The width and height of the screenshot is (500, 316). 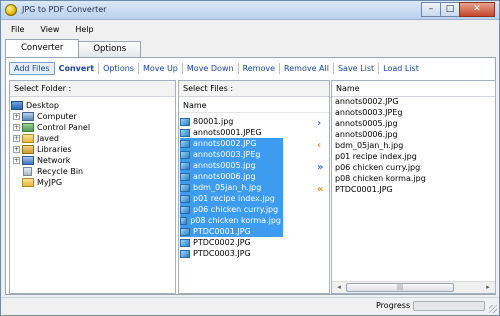 What do you see at coordinates (222, 253) in the screenshot?
I see `file-name: PTDC0003.JPG` at bounding box center [222, 253].